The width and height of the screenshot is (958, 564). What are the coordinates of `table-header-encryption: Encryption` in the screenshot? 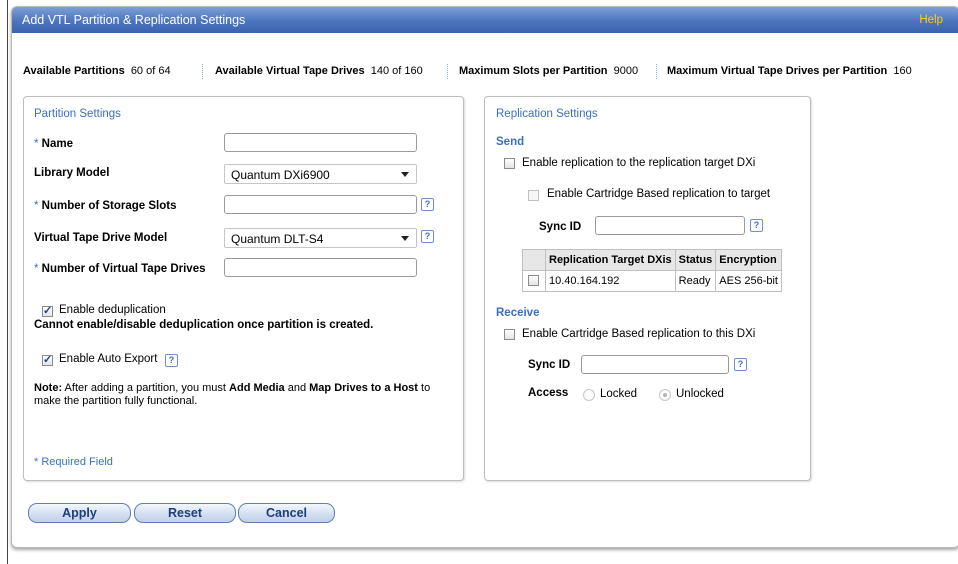 It's located at (748, 260).